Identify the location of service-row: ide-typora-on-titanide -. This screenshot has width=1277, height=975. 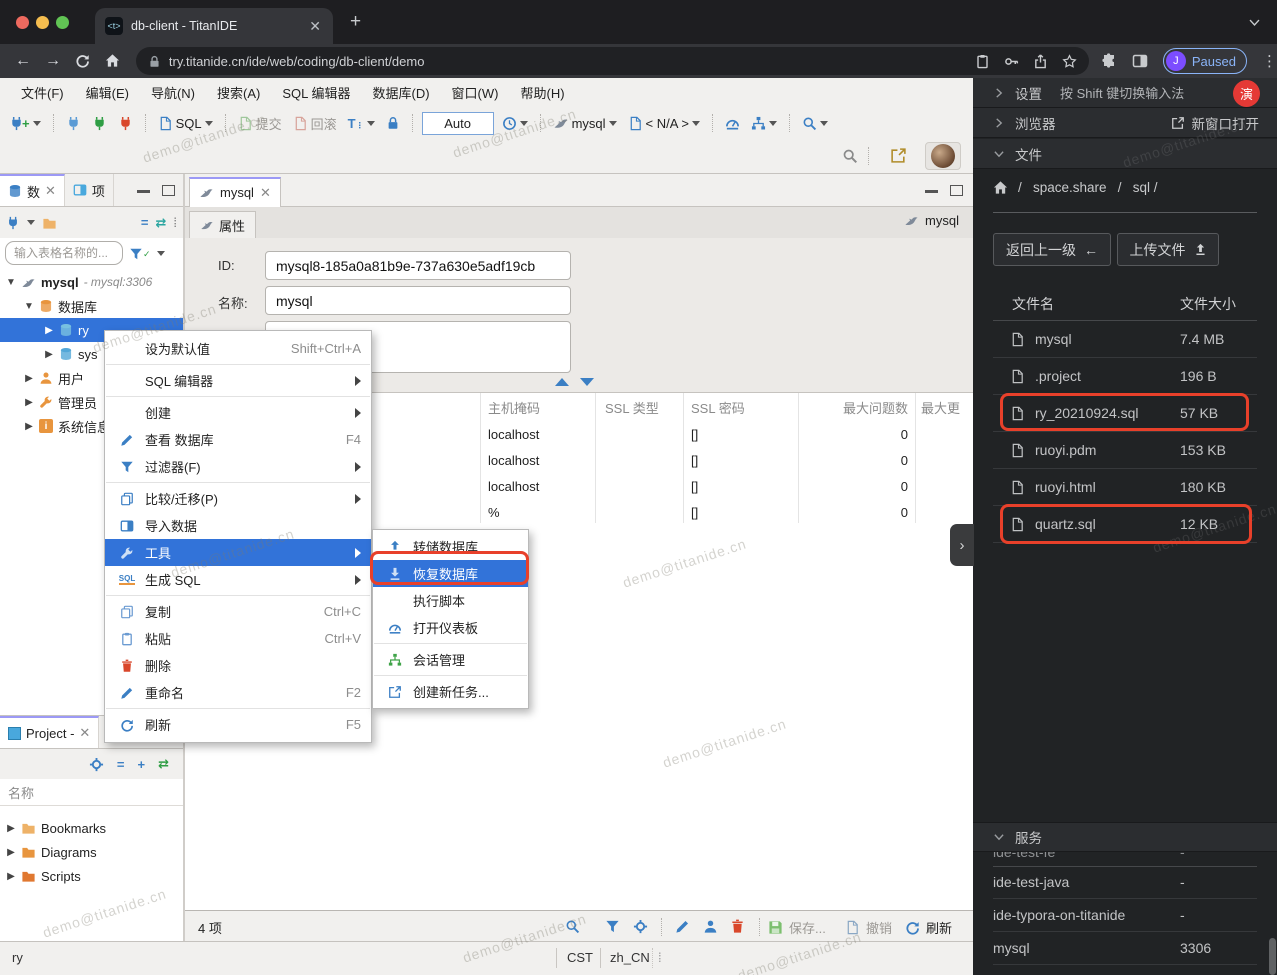
(1125, 915).